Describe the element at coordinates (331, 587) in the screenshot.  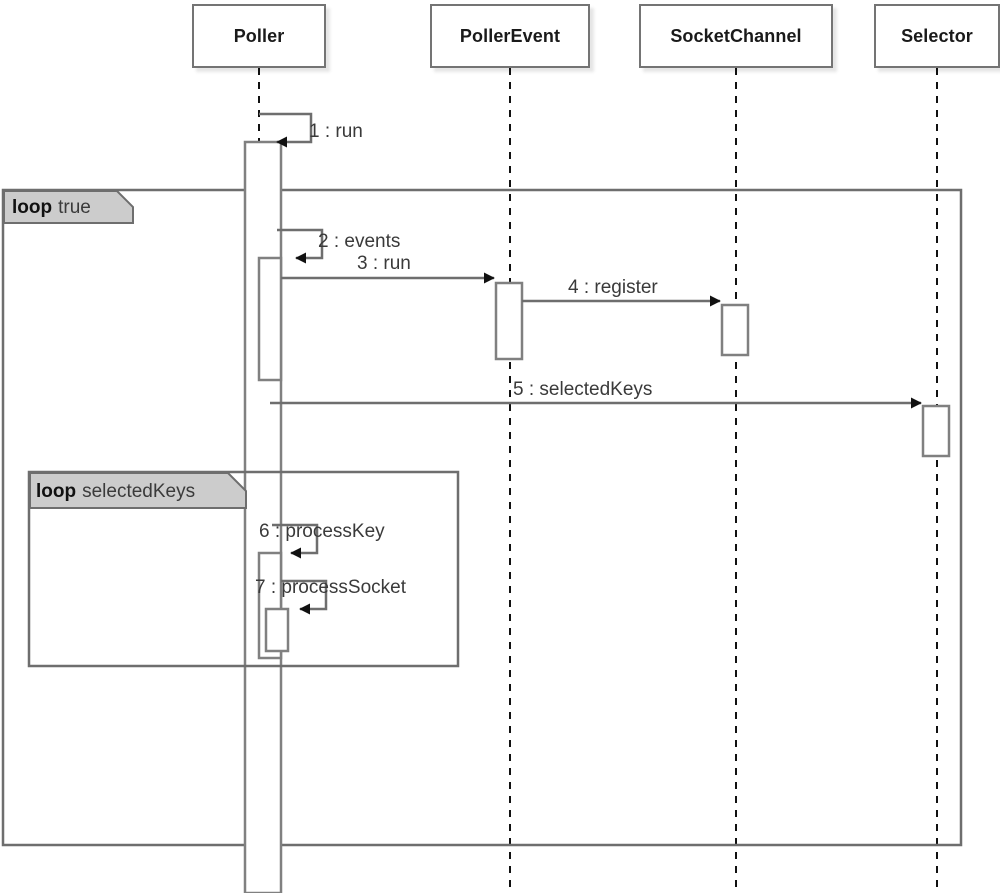
I see `message-label-7: 7 : processSocket` at that location.